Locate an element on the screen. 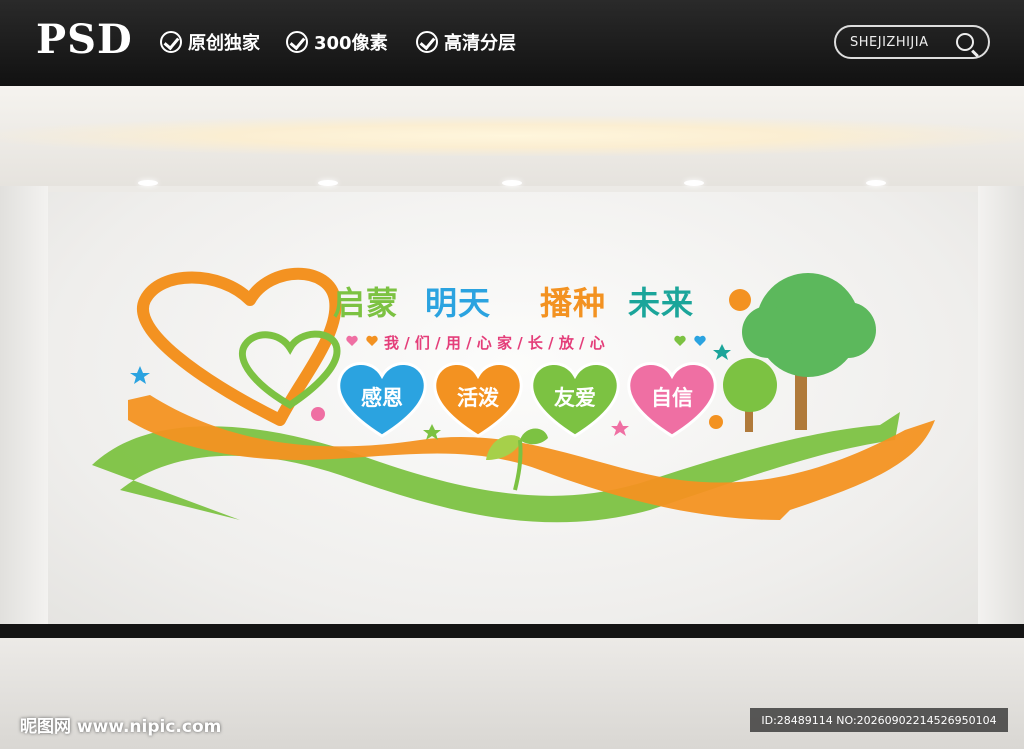 This screenshot has width=1024, height=749. watermark-text: 昵图网 www.nipic.com is located at coordinates (121, 727).